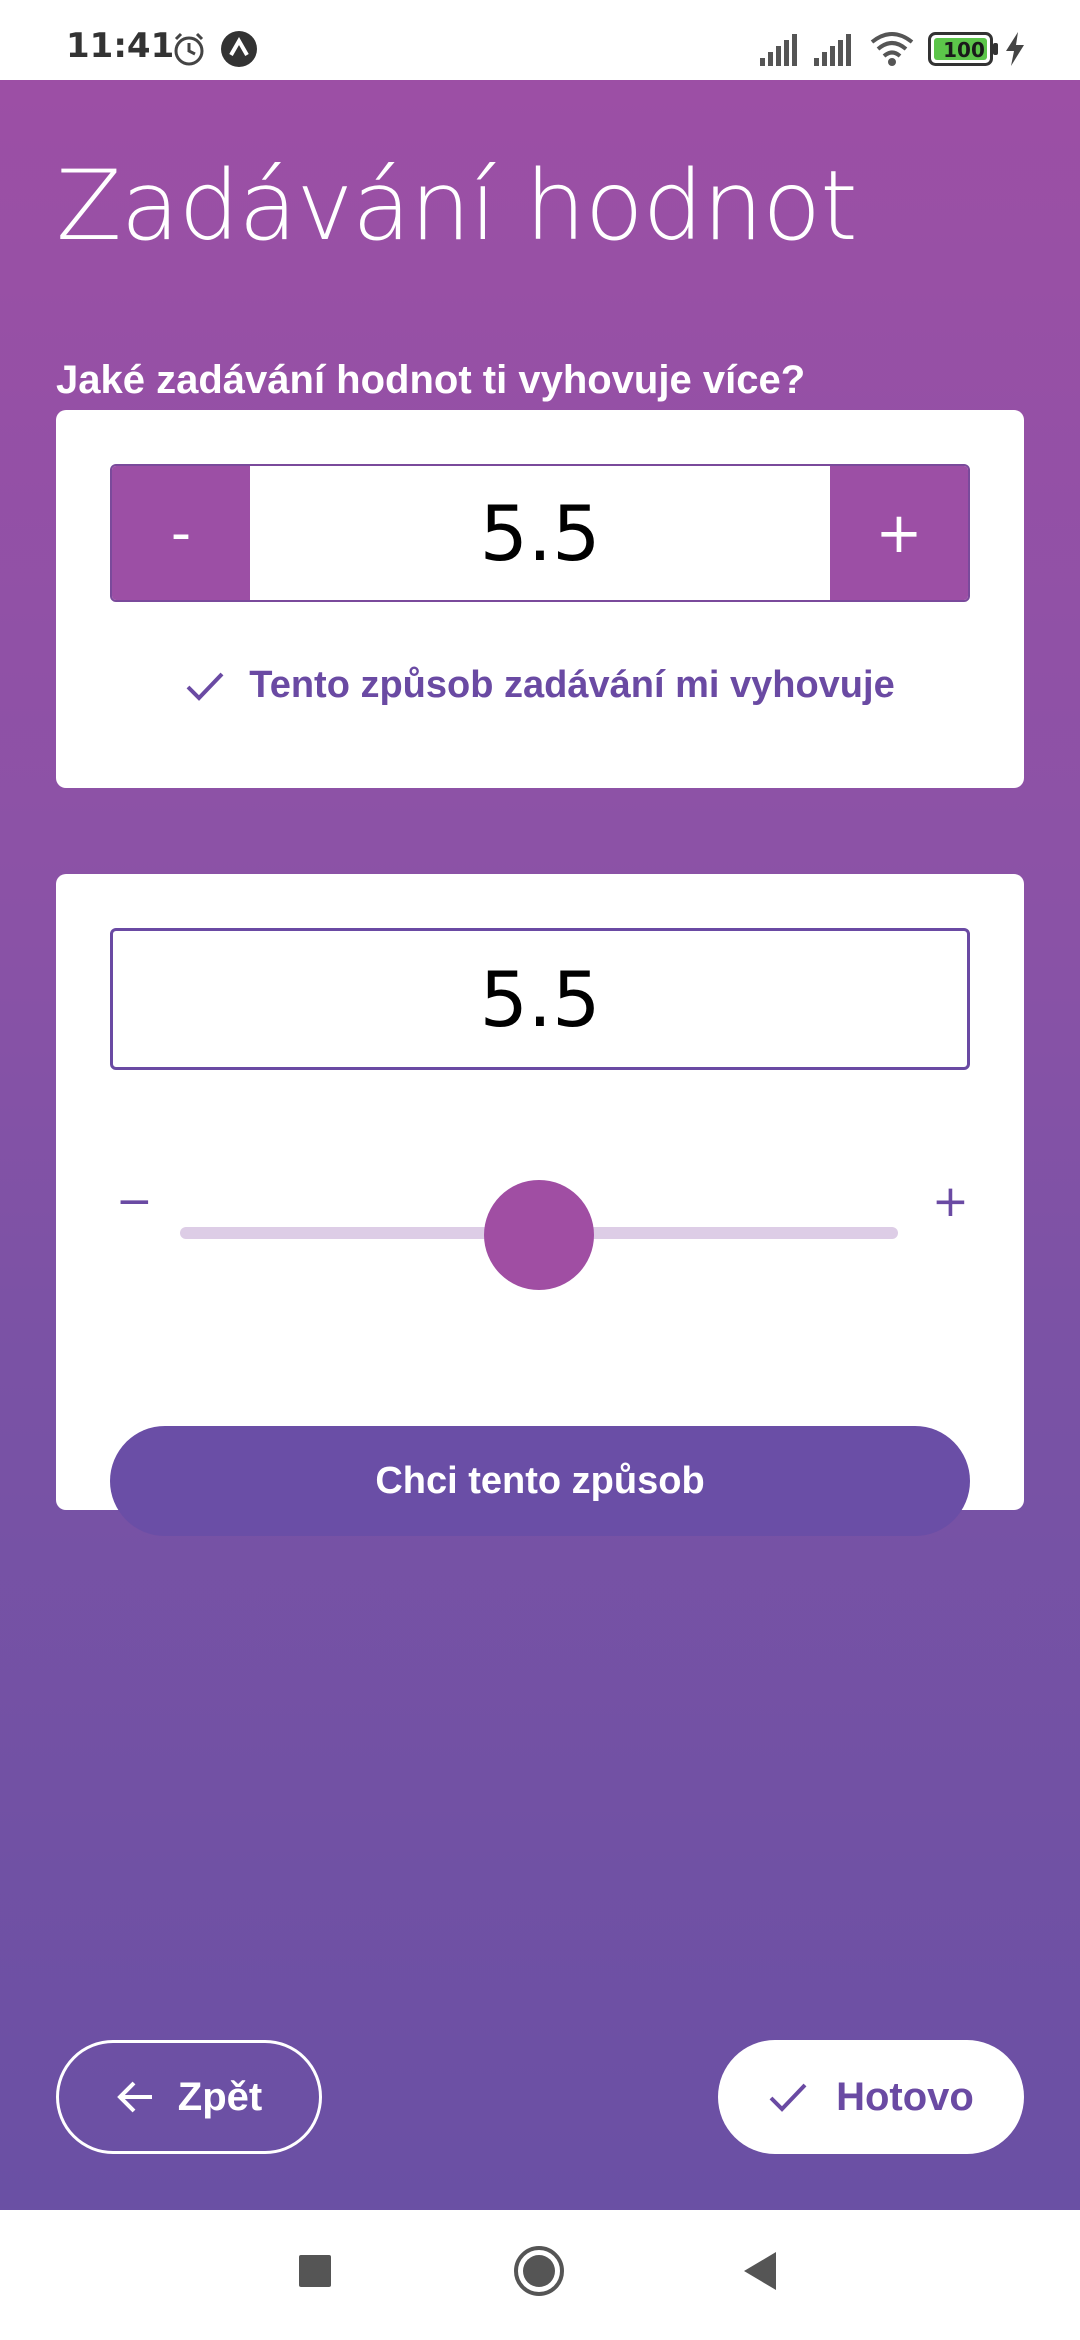  Describe the element at coordinates (892, 49) in the screenshot. I see `wifi-icon` at that location.